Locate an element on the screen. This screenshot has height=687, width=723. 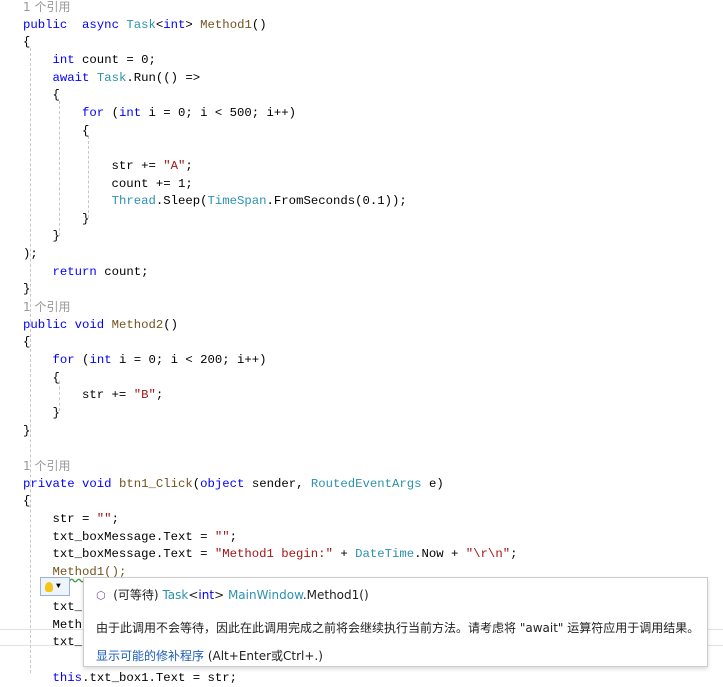
code-token: count = 0; is located at coordinates (115, 59).